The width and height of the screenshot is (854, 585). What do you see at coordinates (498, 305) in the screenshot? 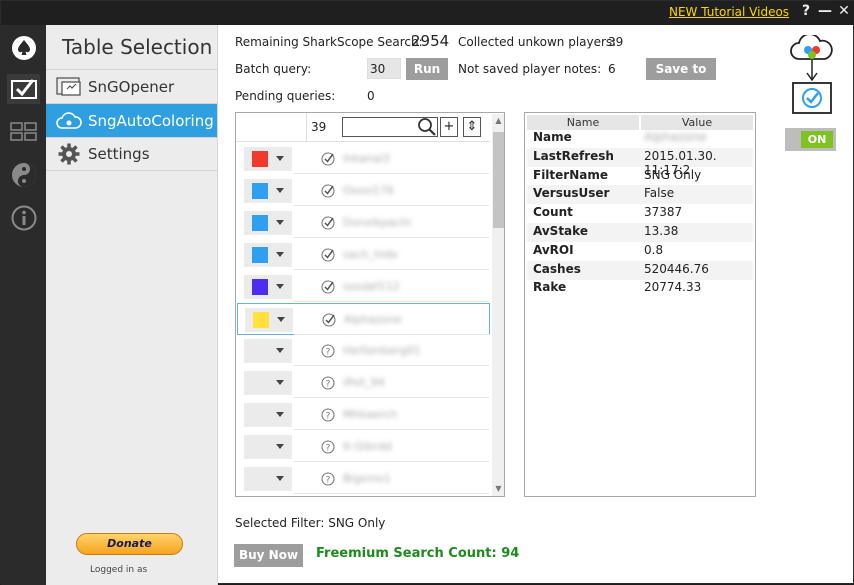
I see `player-list-scrollbar: ▲ ▼` at bounding box center [498, 305].